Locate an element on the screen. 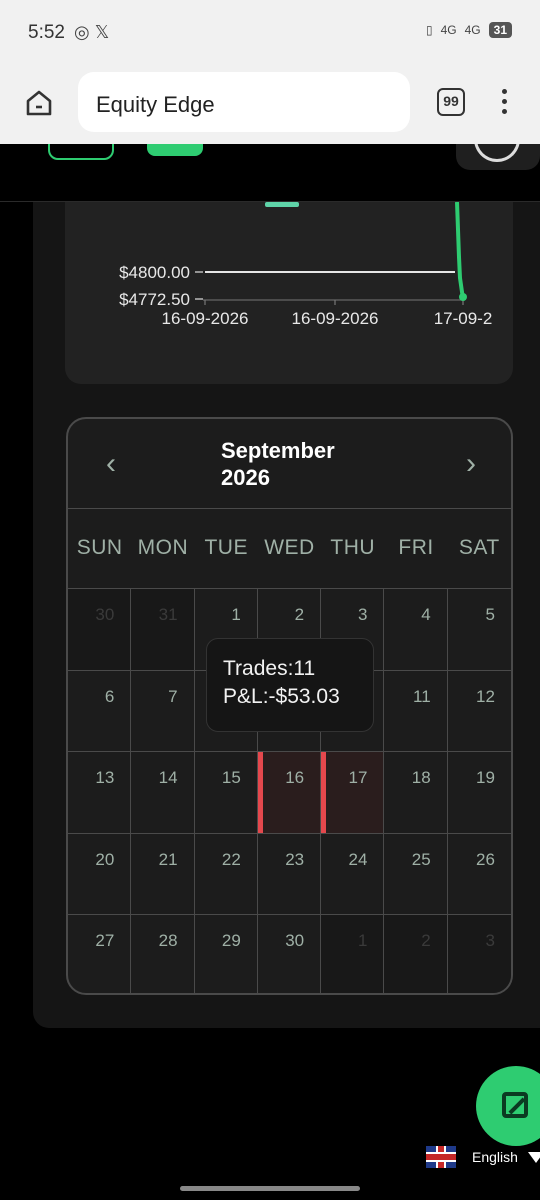  caret-down-icon is located at coordinates (533, 1157).